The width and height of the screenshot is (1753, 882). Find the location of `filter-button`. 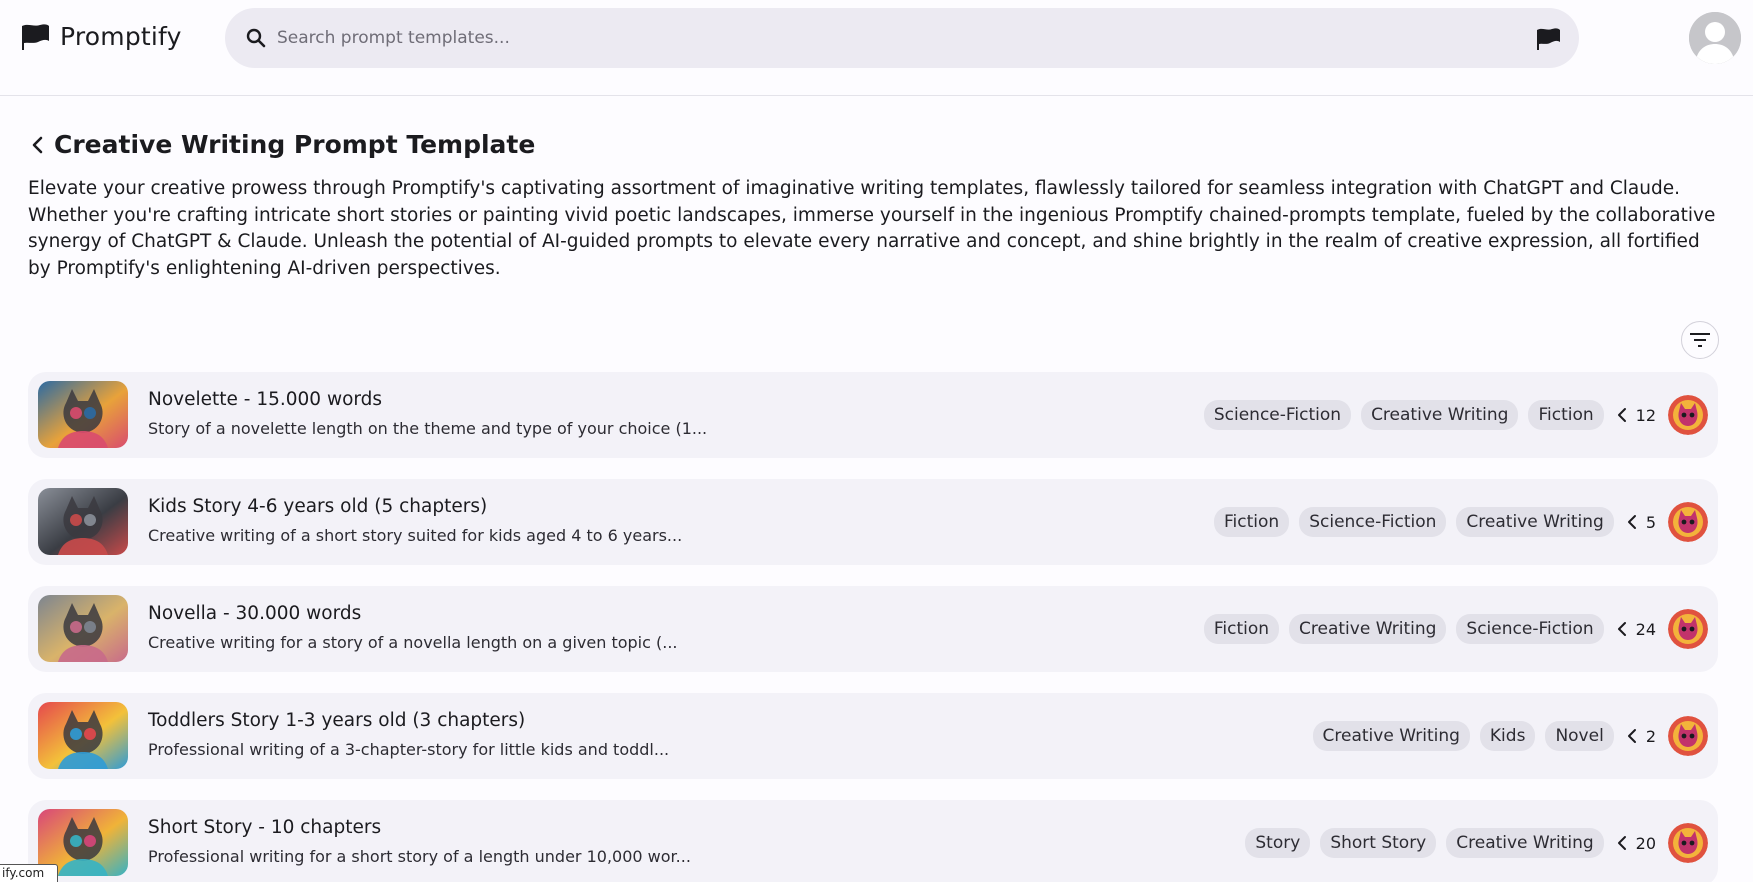

filter-button is located at coordinates (1700, 340).